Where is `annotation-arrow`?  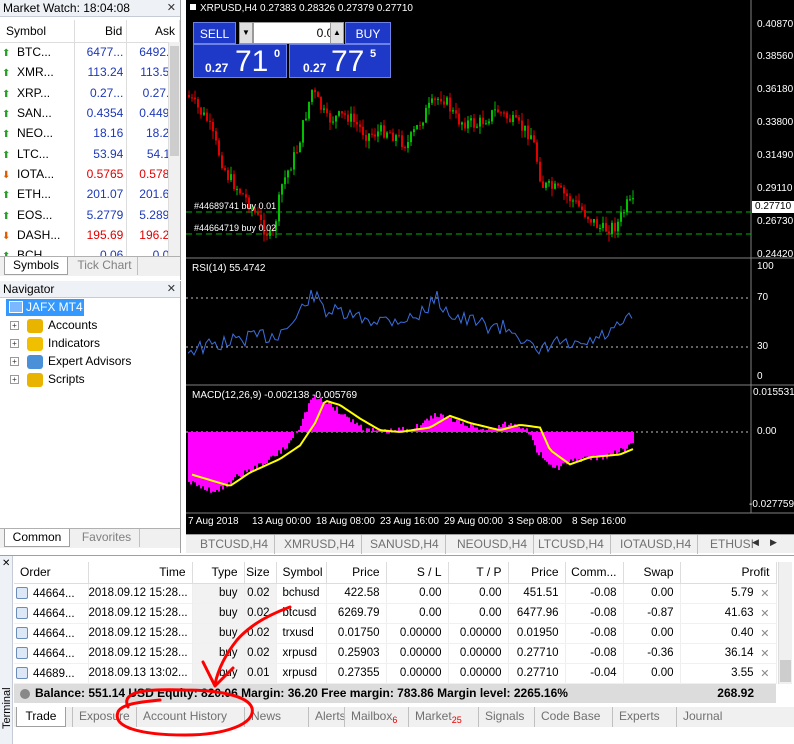 annotation-arrow is located at coordinates (252, 645).